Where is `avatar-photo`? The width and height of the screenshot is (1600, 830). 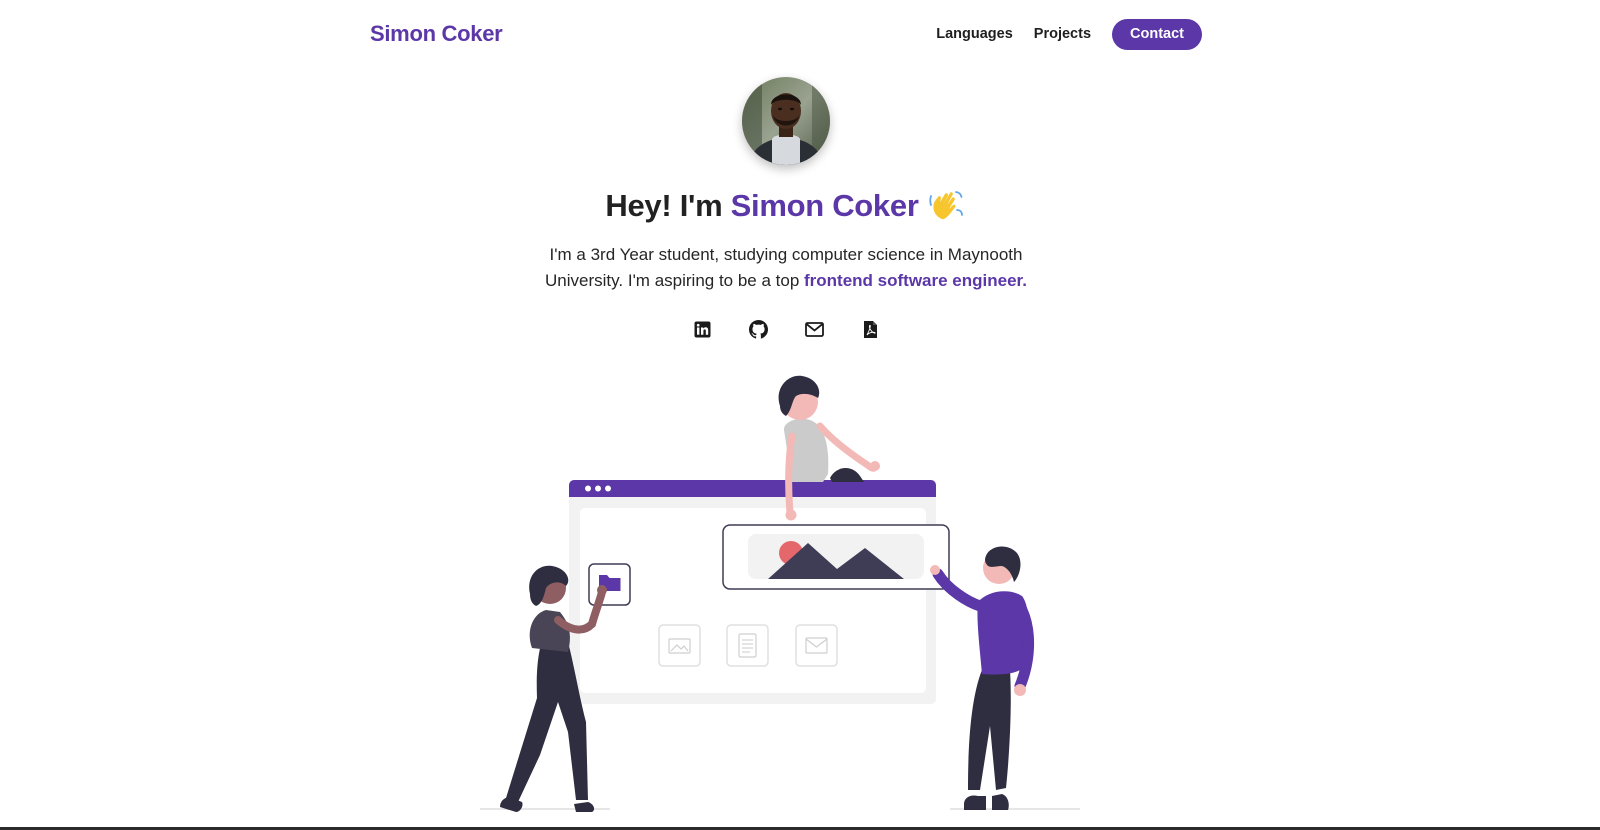 avatar-photo is located at coordinates (786, 121).